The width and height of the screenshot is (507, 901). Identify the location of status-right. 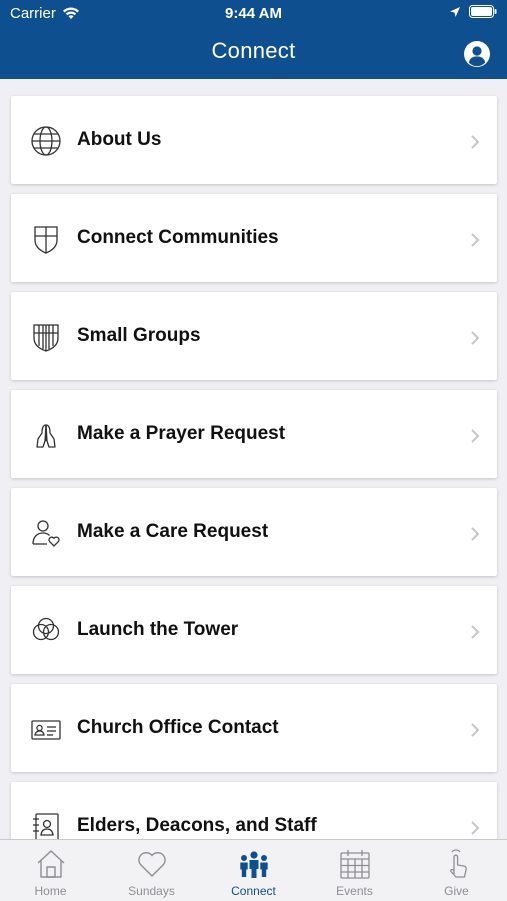
(473, 11).